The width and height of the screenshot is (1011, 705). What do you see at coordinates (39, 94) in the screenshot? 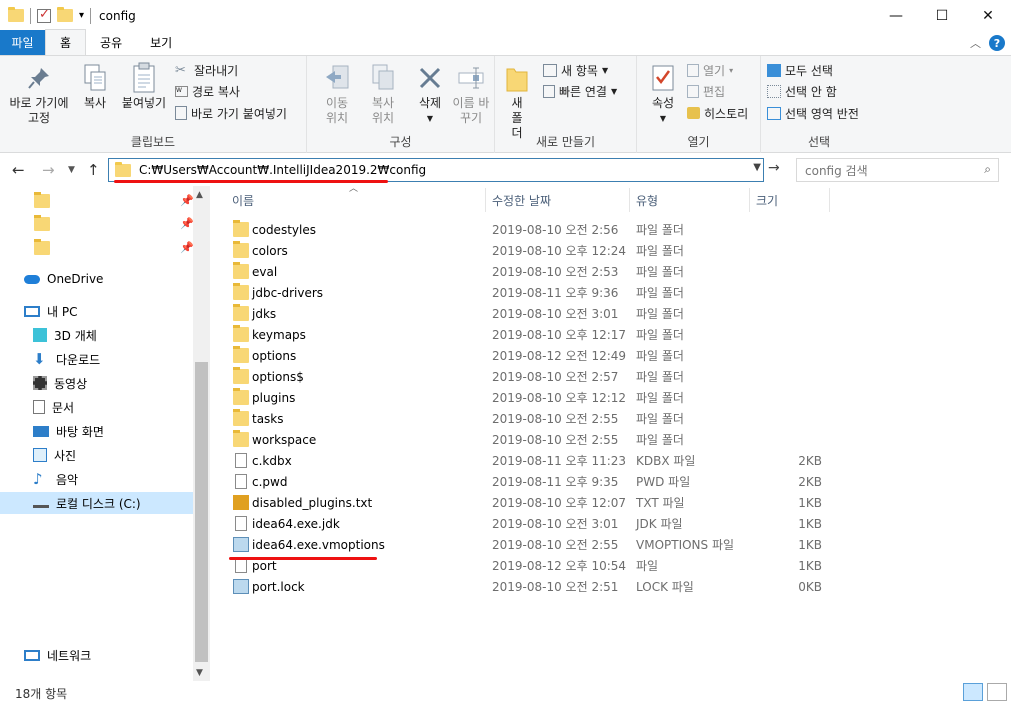
I see `pin-quick-access-button: 바로 가기에 고정` at bounding box center [39, 94].